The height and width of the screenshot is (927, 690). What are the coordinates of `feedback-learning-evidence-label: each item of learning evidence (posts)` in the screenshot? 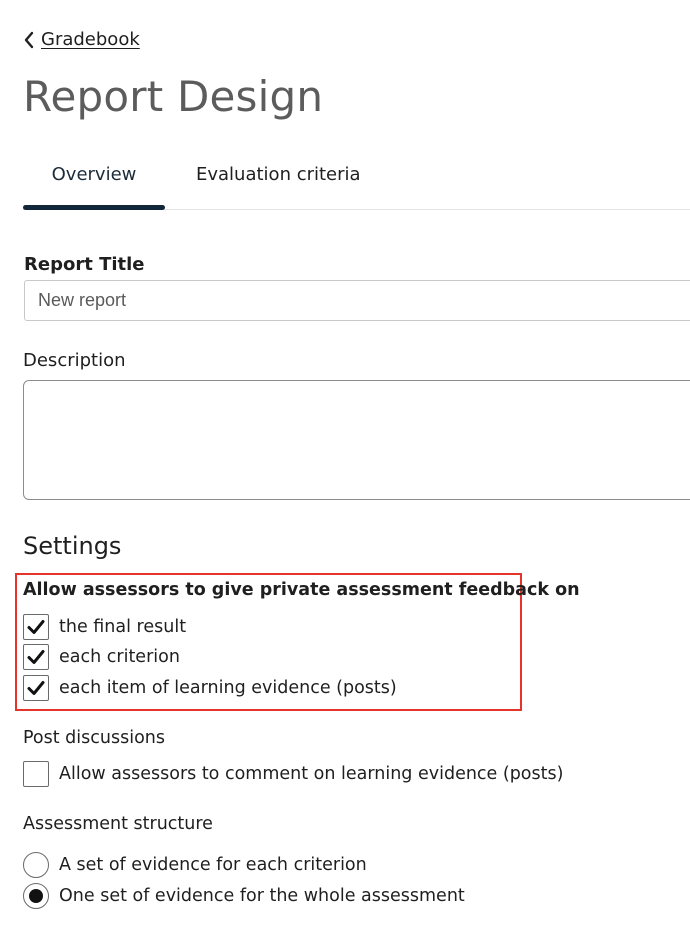 It's located at (228, 688).